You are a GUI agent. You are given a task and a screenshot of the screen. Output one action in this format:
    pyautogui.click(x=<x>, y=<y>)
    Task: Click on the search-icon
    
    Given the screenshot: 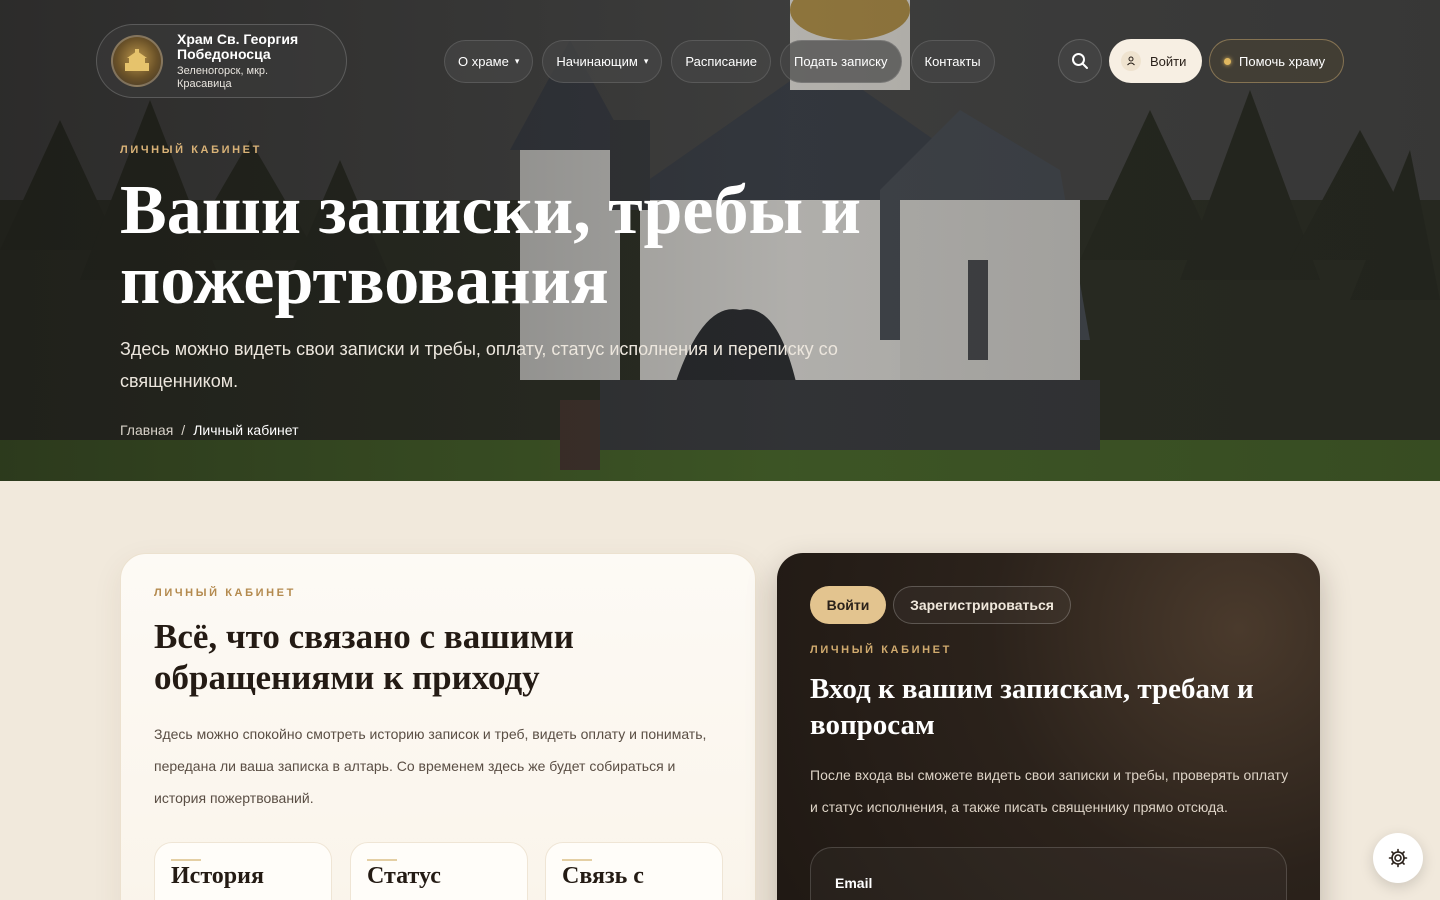 What is the action you would take?
    pyautogui.click(x=1080, y=61)
    